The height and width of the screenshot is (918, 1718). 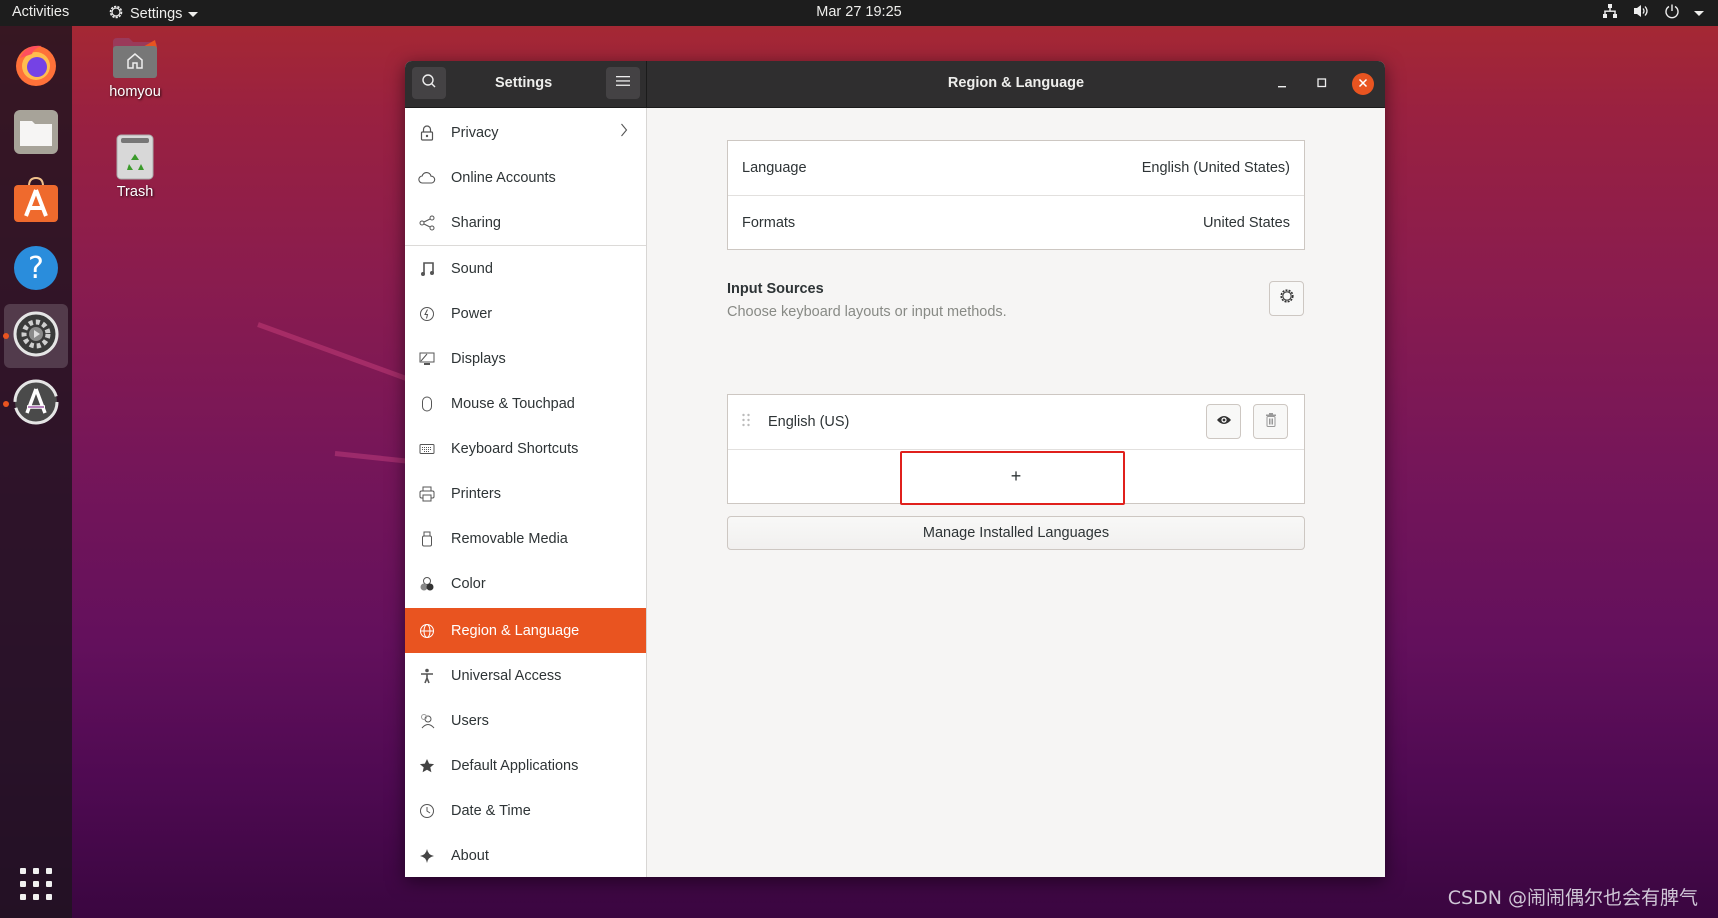 What do you see at coordinates (525, 765) in the screenshot?
I see `sidebar-item-default-applications: Default Applications` at bounding box center [525, 765].